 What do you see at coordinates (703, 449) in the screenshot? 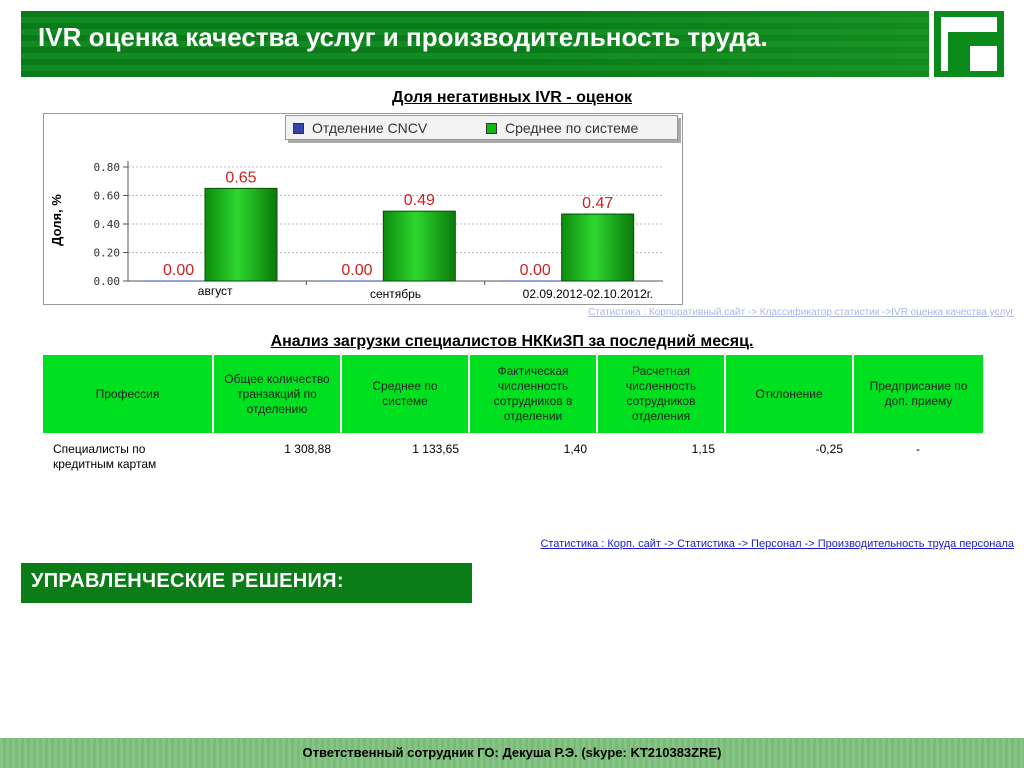
I see `cell-estimated-staff: 1,15` at bounding box center [703, 449].